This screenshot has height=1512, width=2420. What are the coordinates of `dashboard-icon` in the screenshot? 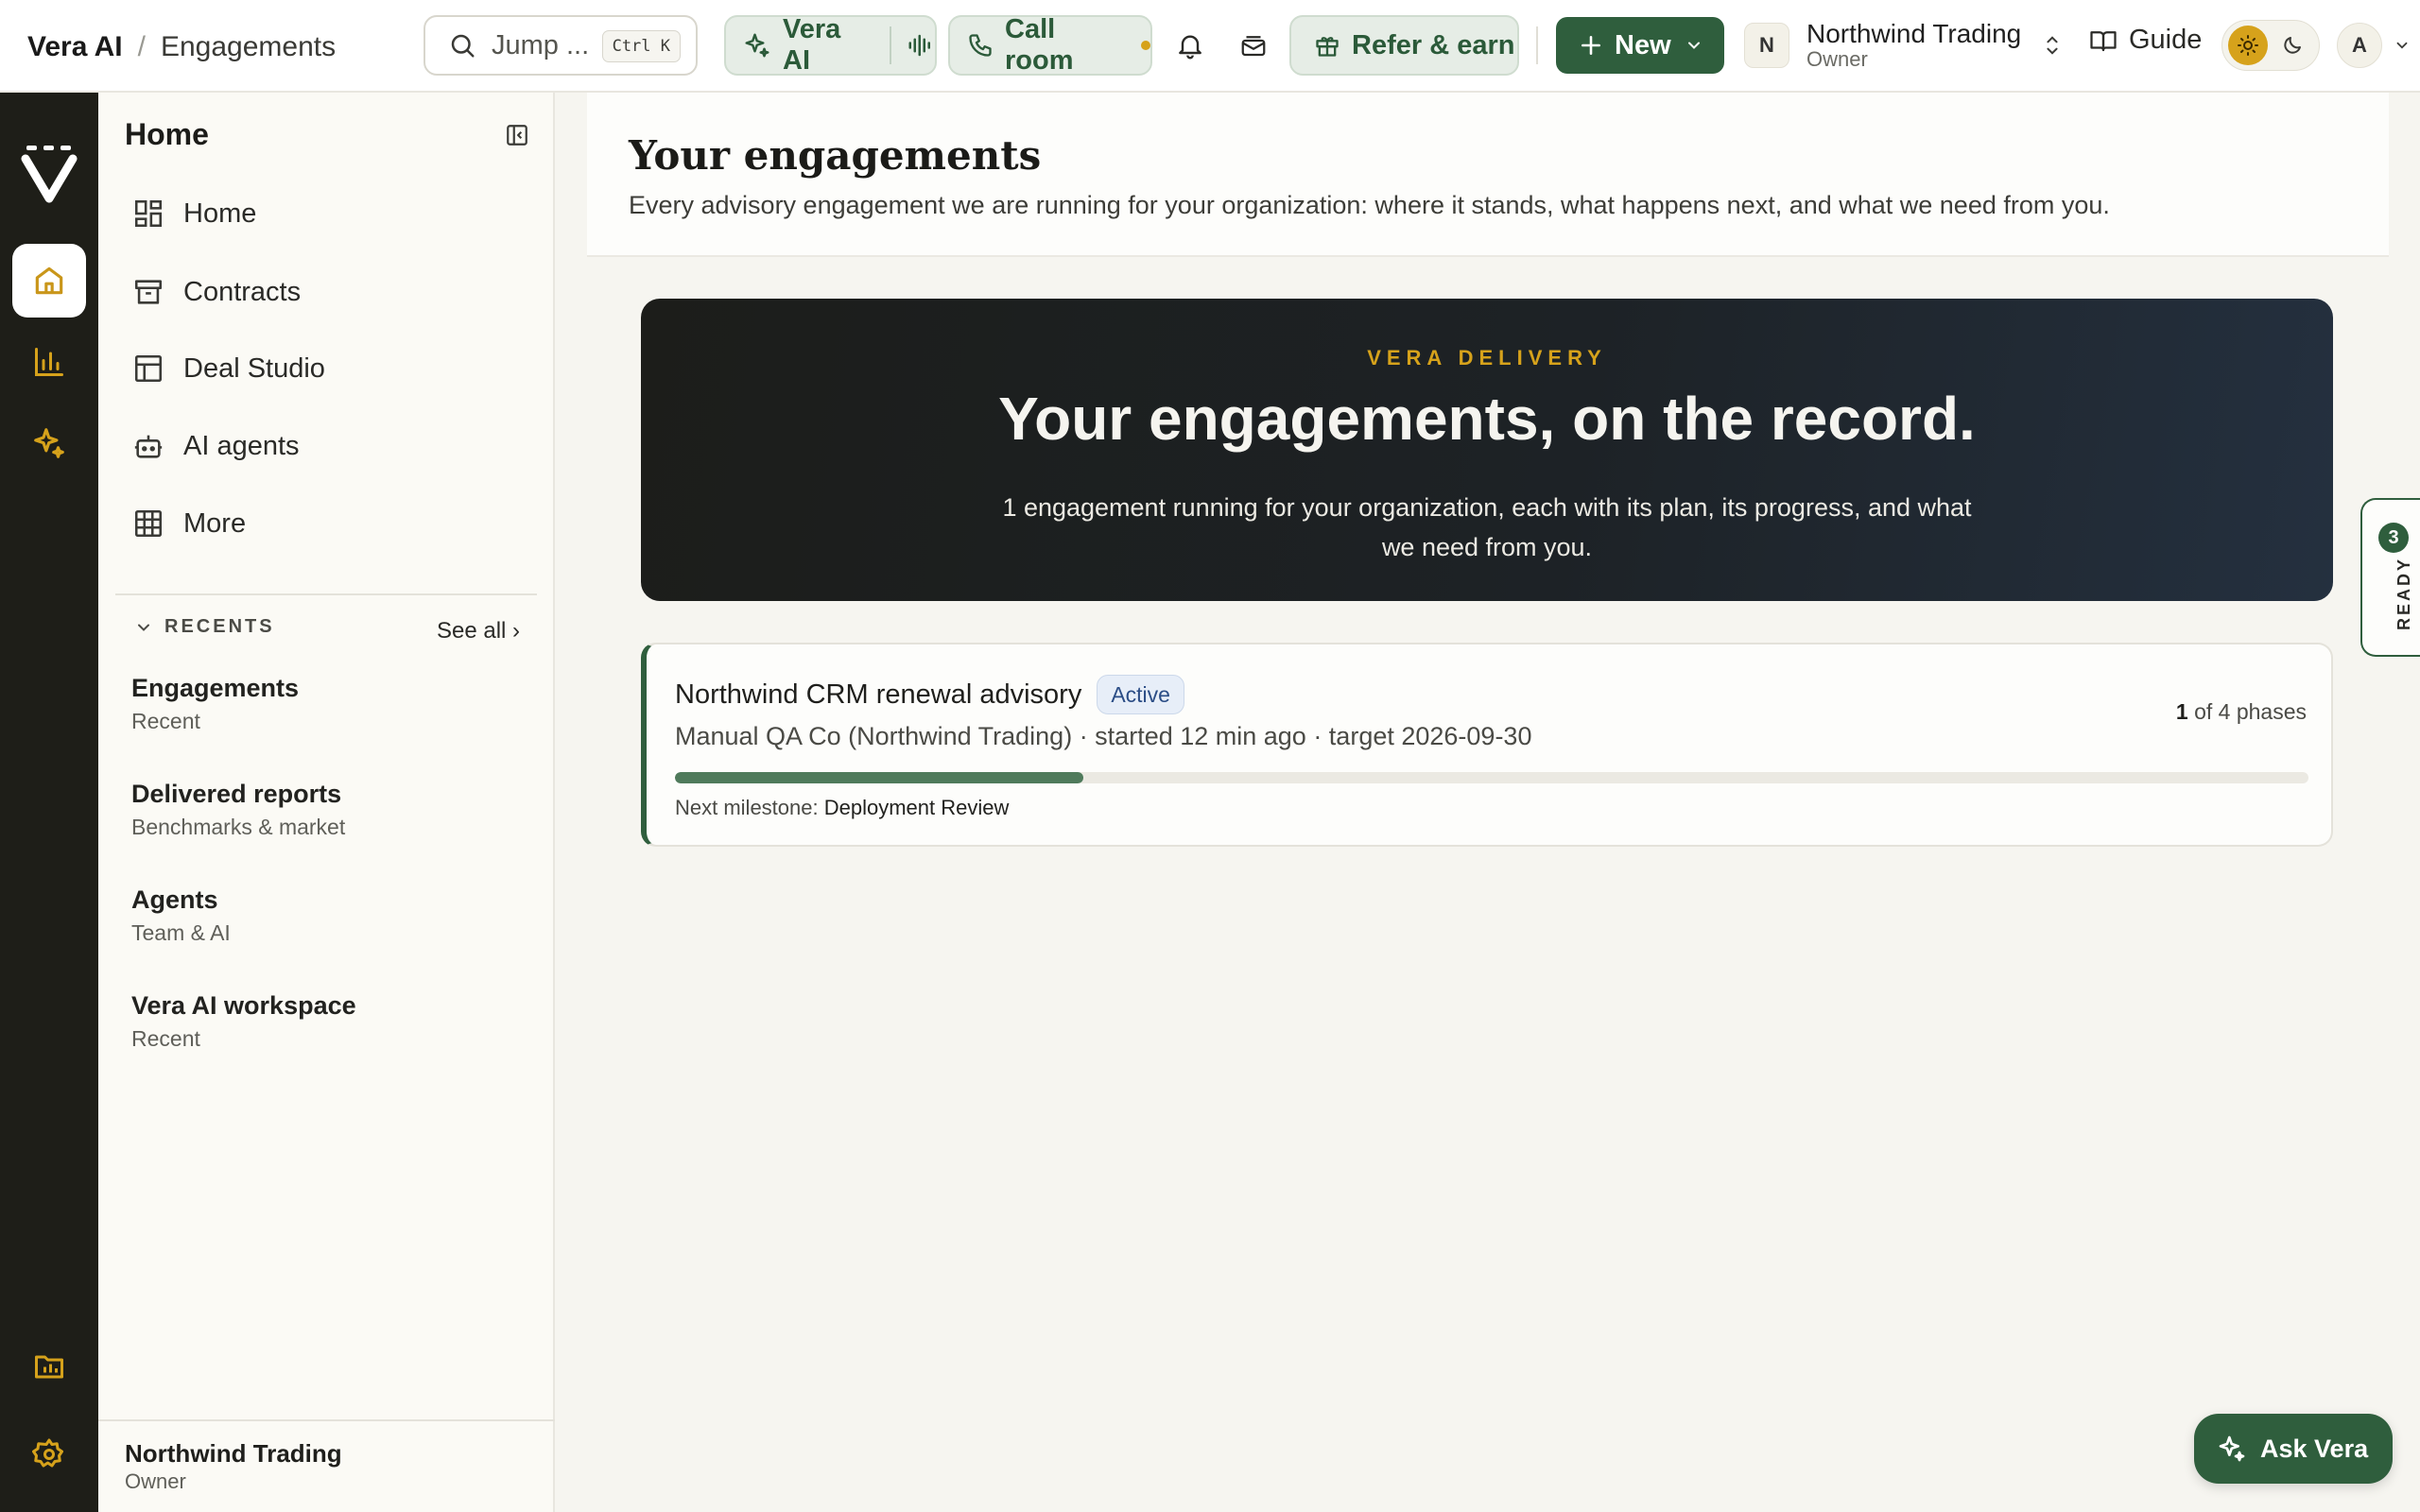 It's located at (148, 214).